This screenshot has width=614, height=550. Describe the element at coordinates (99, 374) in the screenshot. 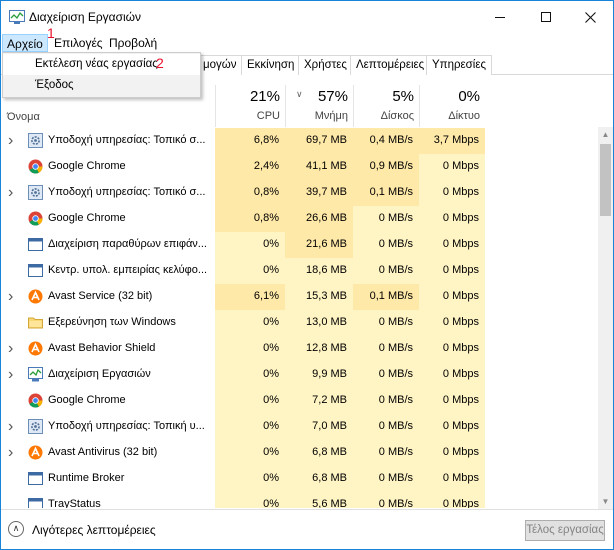

I see `process-name: Διαχείριση Εργασιών` at that location.